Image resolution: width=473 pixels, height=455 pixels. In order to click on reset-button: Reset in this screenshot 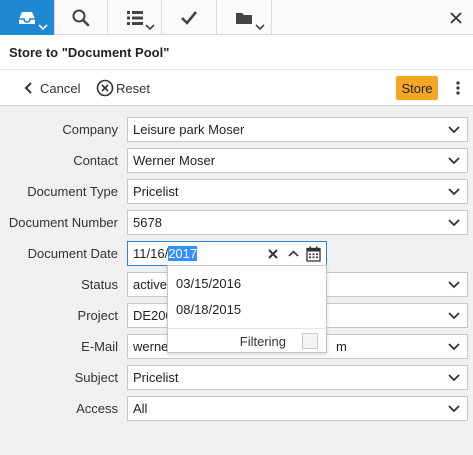, I will do `click(123, 88)`.